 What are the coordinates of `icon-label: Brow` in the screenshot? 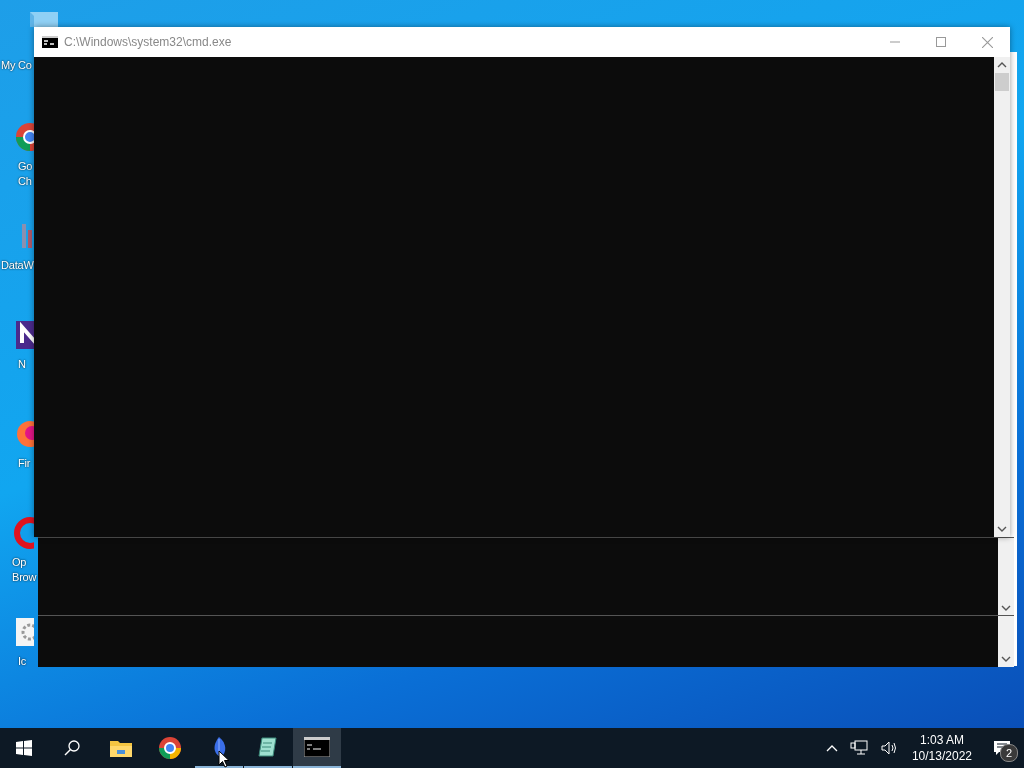 It's located at (24, 577).